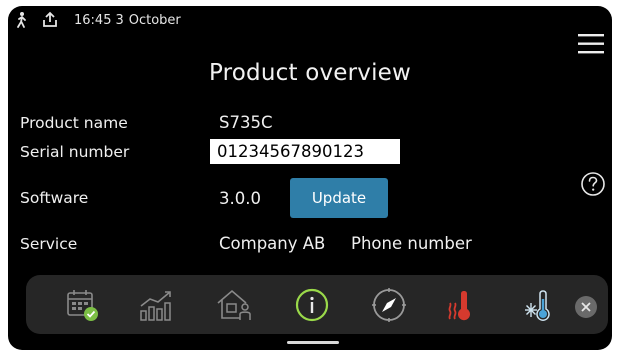 This screenshot has height=356, width=618. Describe the element at coordinates (74, 123) in the screenshot. I see `product-name-label: Product name` at that location.